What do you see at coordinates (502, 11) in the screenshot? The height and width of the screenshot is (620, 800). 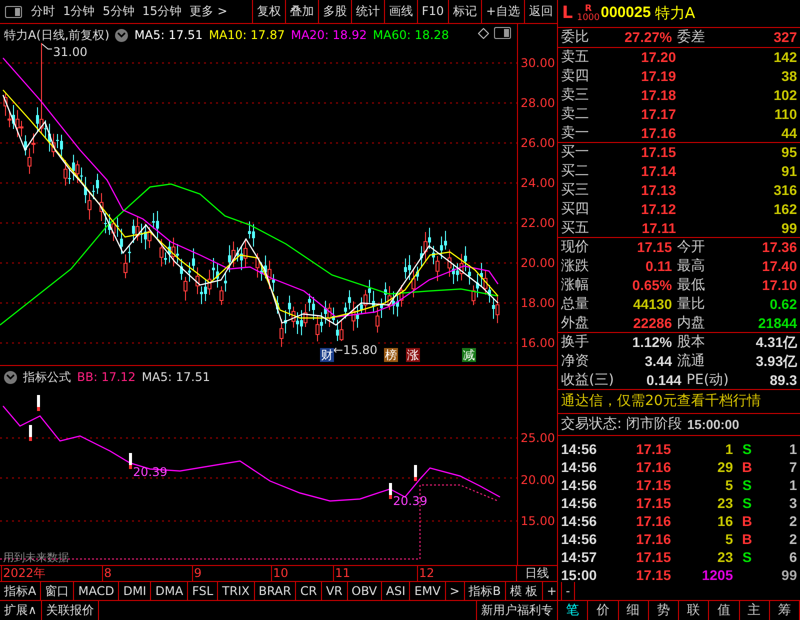 I see `toolbar-button: +自选` at bounding box center [502, 11].